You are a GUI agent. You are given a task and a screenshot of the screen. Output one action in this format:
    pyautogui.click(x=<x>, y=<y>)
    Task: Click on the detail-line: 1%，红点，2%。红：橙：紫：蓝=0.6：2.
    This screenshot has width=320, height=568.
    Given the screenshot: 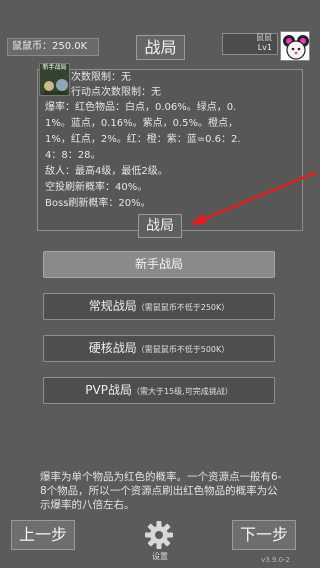 What is the action you would take?
    pyautogui.click(x=143, y=139)
    